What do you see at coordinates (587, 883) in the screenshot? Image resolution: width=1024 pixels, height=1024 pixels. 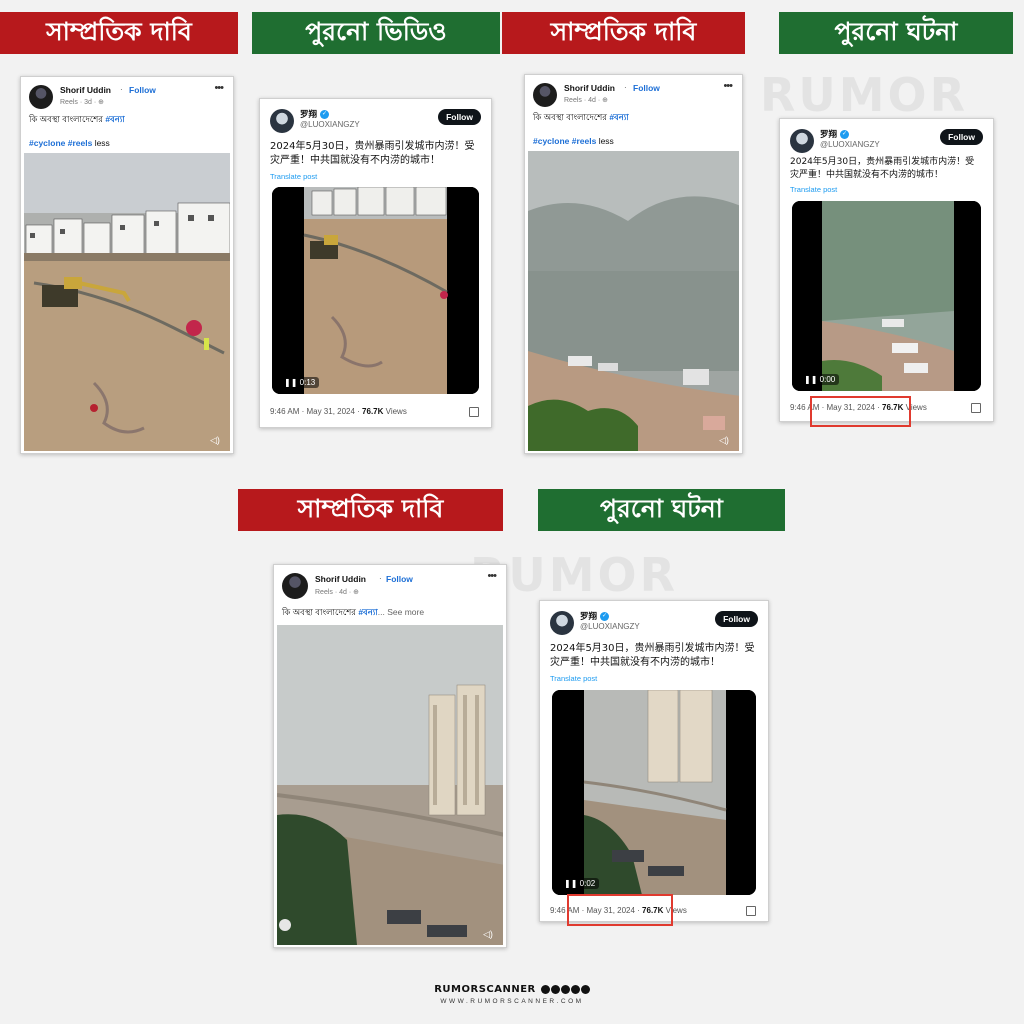 I see `timer-text: 0:02` at bounding box center [587, 883].